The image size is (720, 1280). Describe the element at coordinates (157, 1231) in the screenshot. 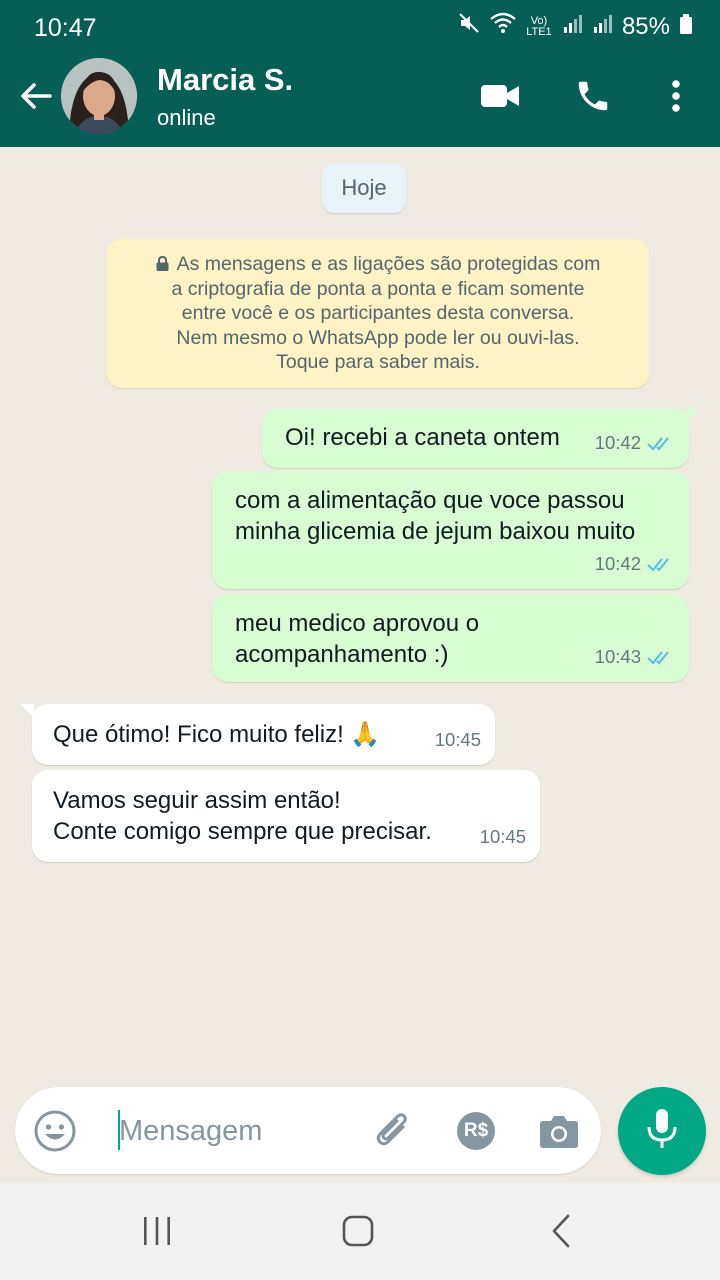

I see `recent-apps-icon` at that location.